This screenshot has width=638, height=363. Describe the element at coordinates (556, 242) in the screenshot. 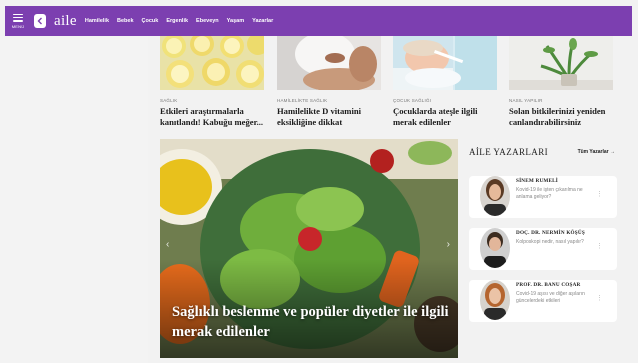

I see `writer-article: Kolposkopi nedir, nasıl yapılır?` at that location.